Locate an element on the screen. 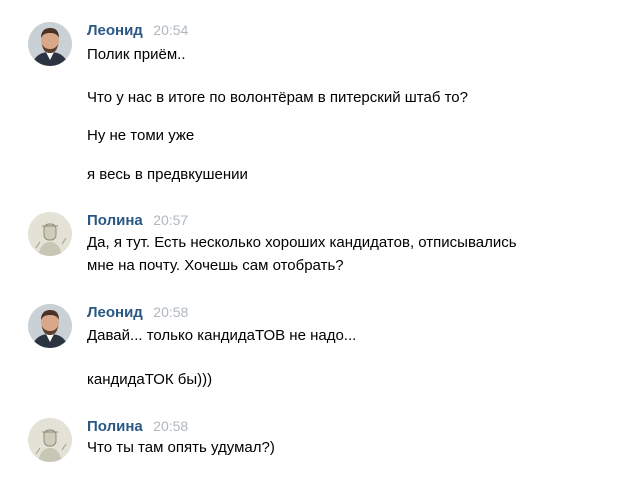  message-time: 20:57 is located at coordinates (170, 220).